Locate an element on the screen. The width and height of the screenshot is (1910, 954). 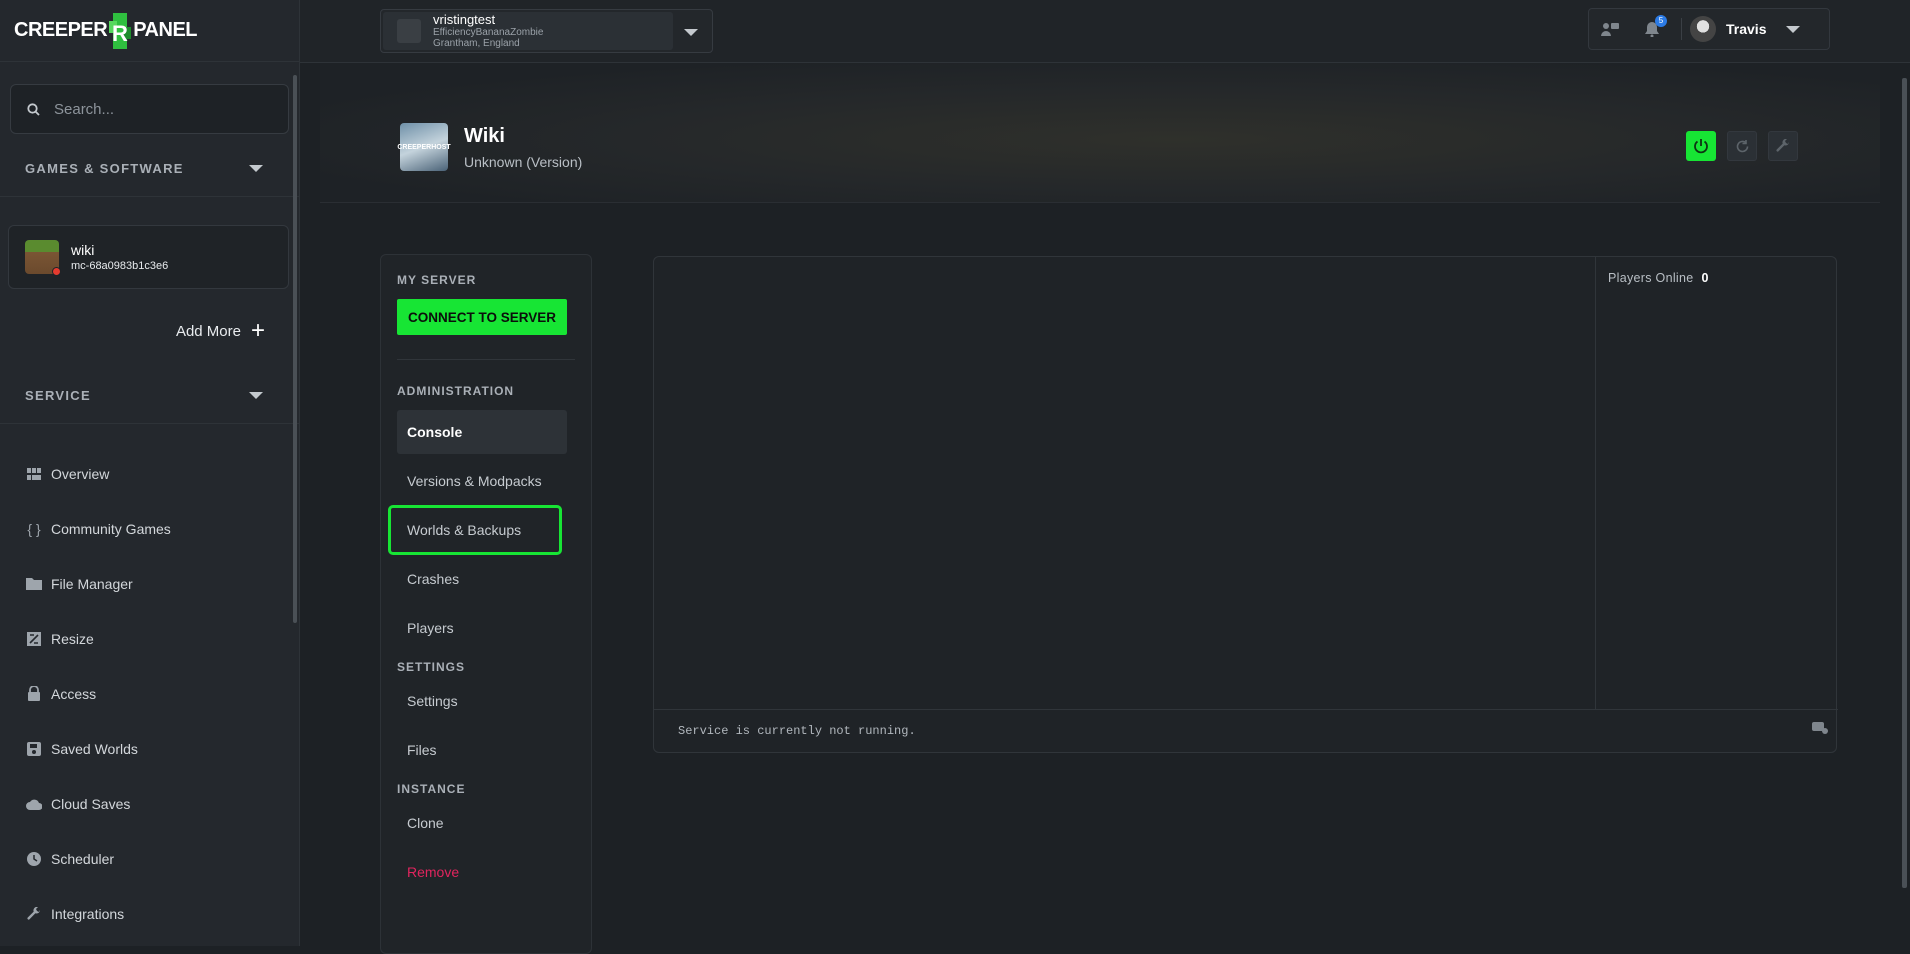
games-software-heading: GAMES & SOFTWARE is located at coordinates (104, 168).